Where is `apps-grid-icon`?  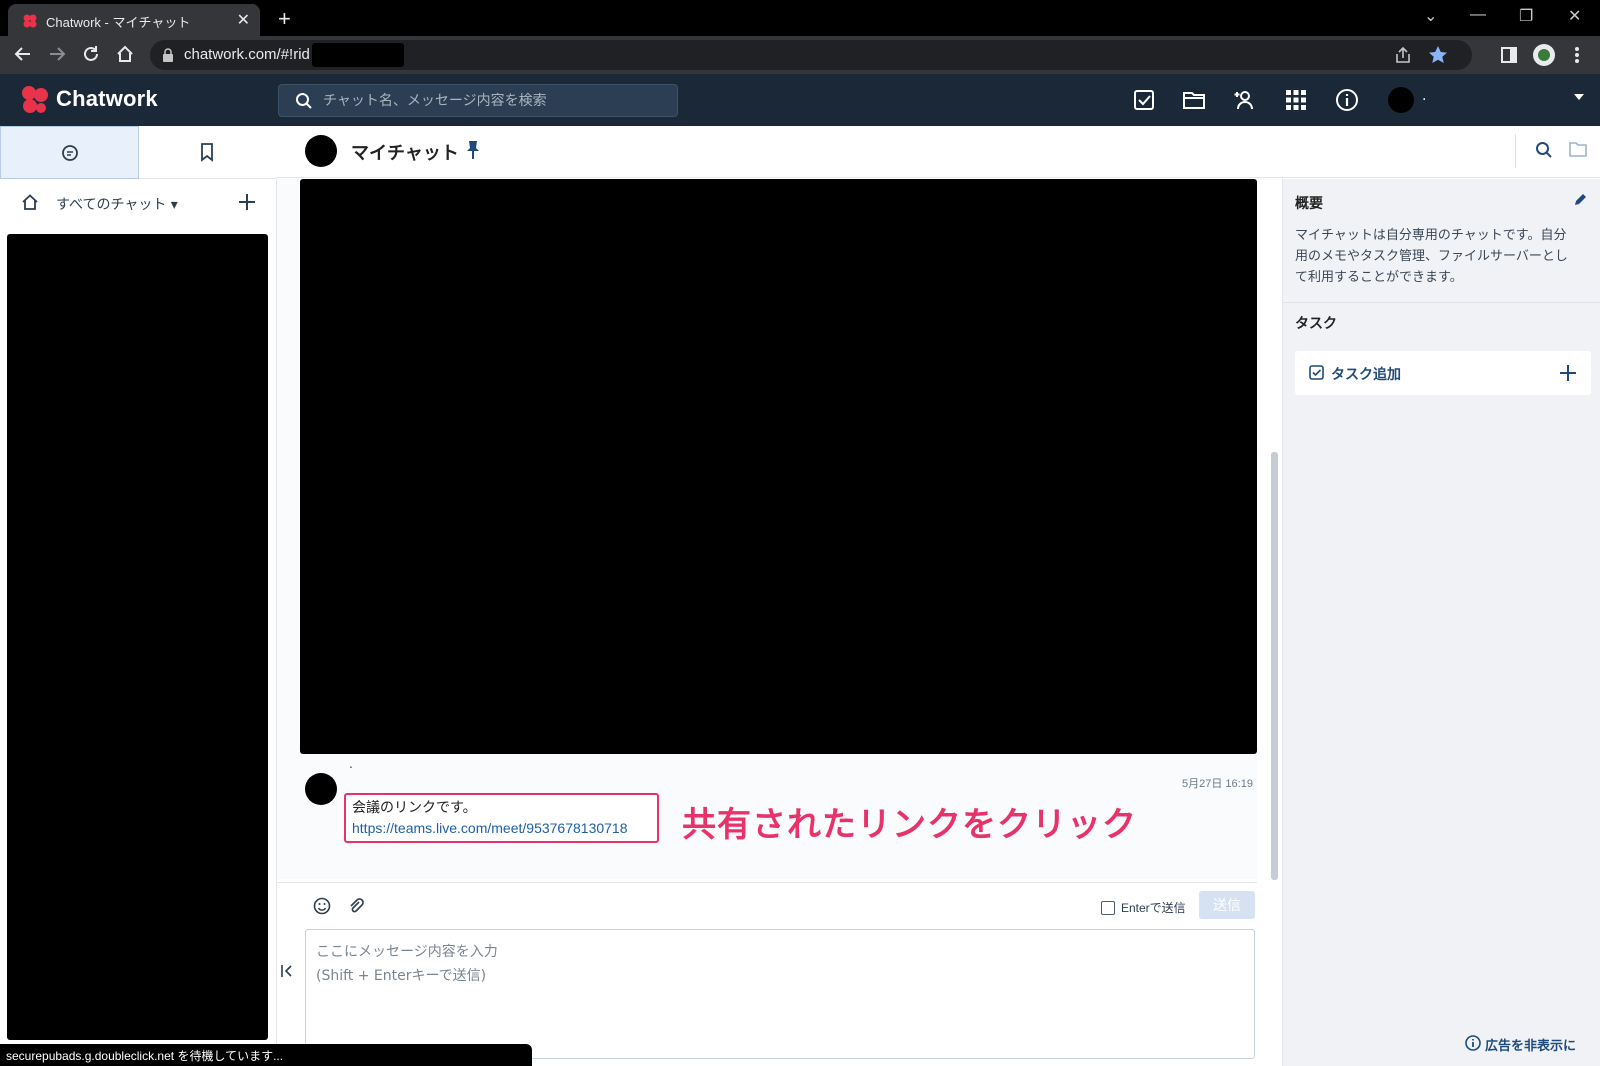 apps-grid-icon is located at coordinates (1297, 101).